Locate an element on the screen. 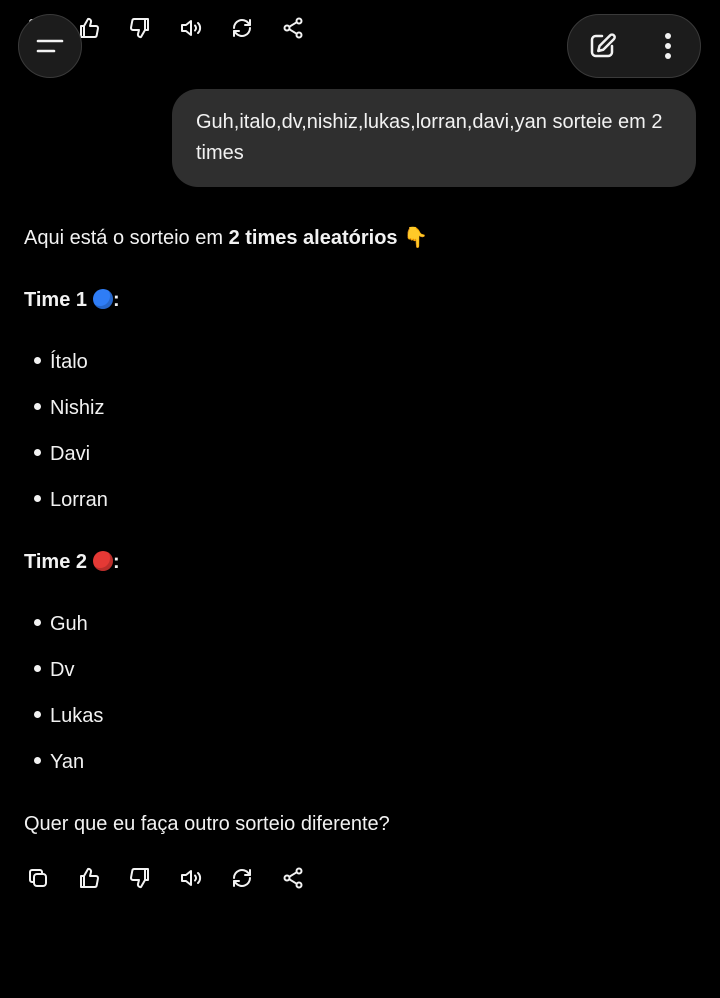 The image size is (720, 998). share-button-top is located at coordinates (293, 28).